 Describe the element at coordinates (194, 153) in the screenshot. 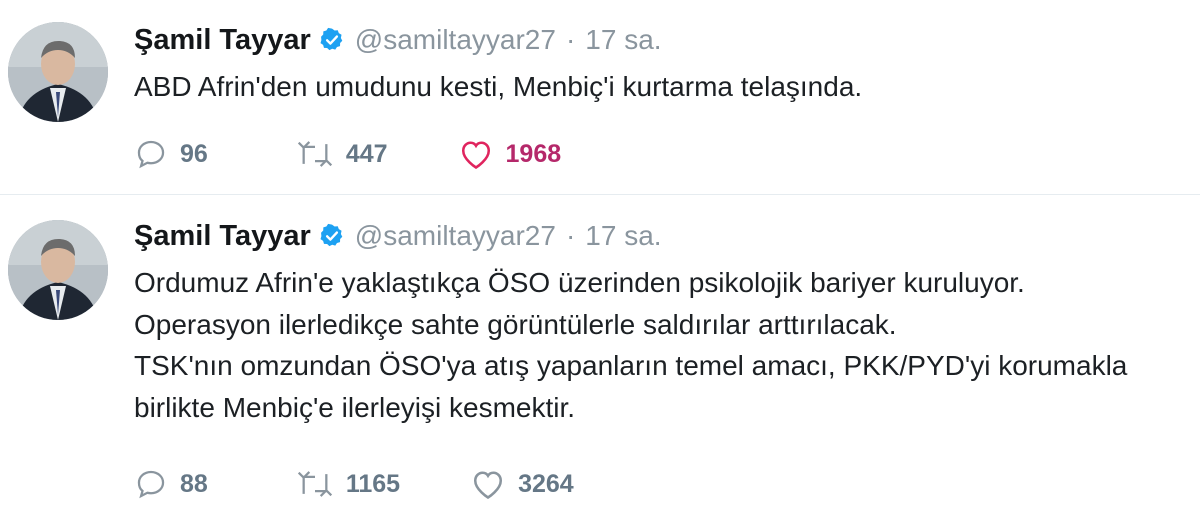

I see `reply-count: 96` at that location.